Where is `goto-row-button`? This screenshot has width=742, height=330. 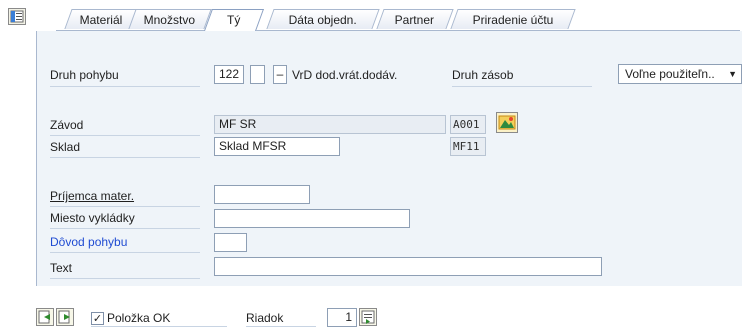 goto-row-button is located at coordinates (368, 317).